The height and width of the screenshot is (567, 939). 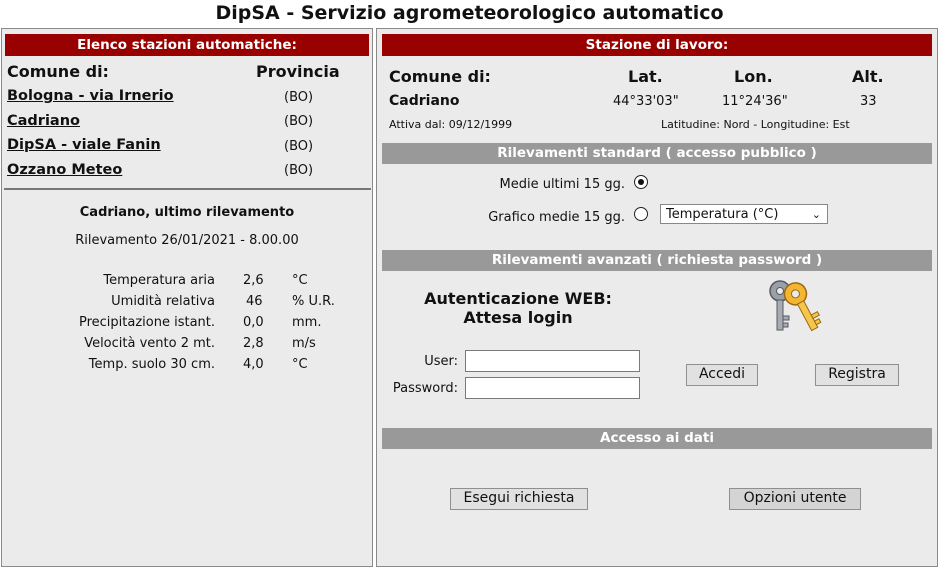 I want to click on station-lat: 44°33'03", so click(x=646, y=101).